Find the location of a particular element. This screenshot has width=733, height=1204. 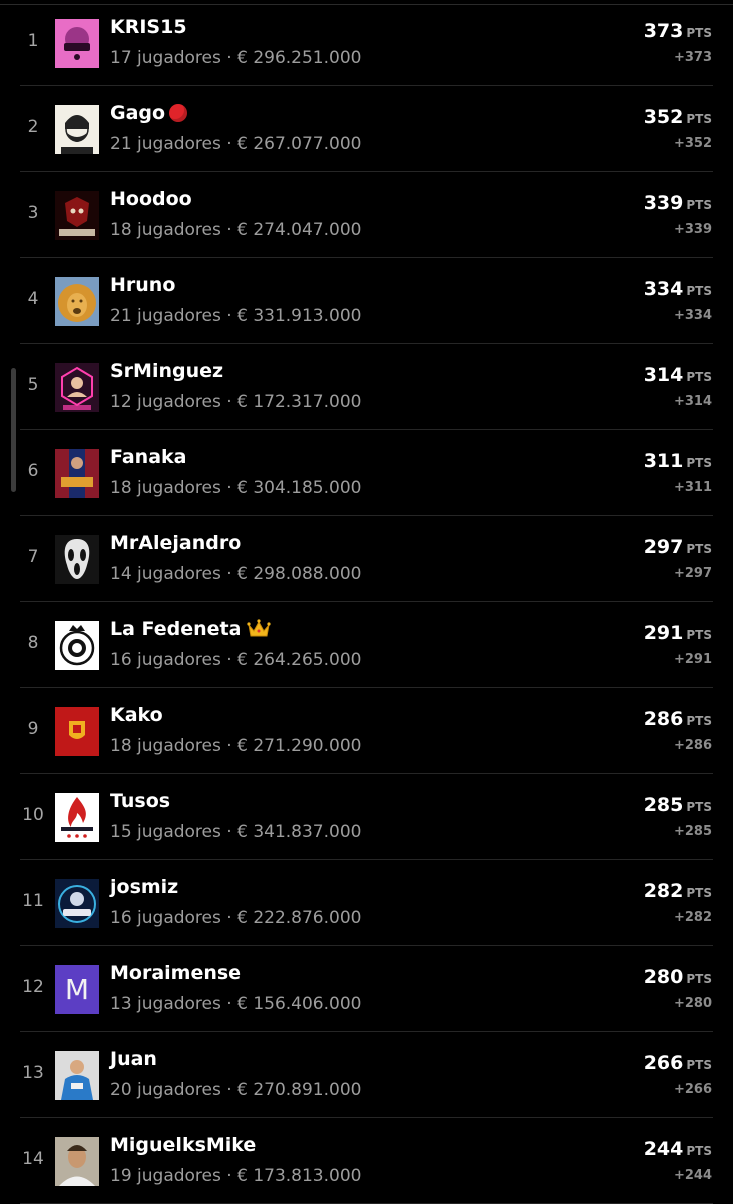

points-value: 266 is located at coordinates (663, 1063).